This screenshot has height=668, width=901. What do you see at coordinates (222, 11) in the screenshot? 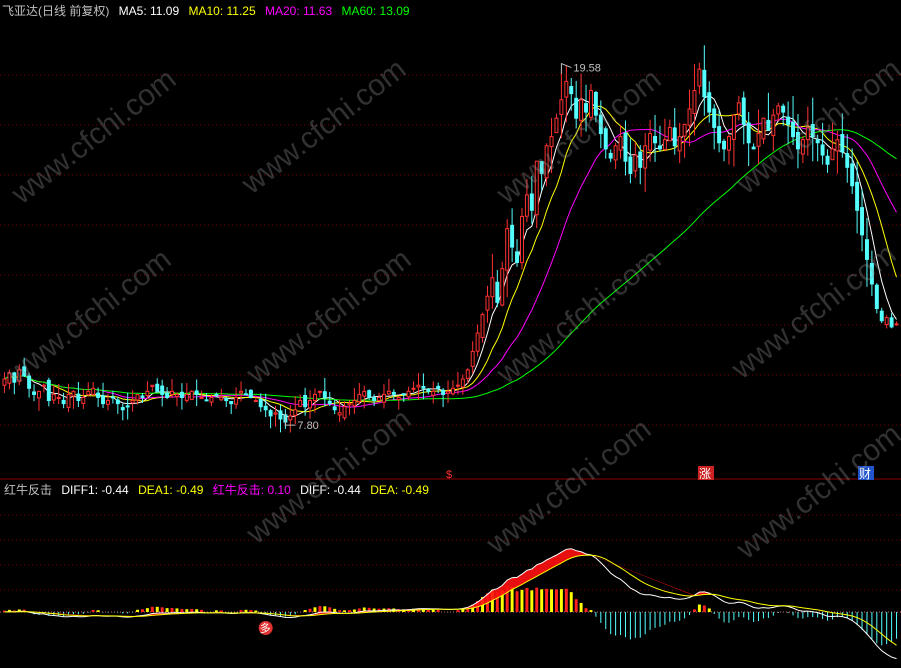
I see `ma10-readout: MA10: 11.25` at bounding box center [222, 11].